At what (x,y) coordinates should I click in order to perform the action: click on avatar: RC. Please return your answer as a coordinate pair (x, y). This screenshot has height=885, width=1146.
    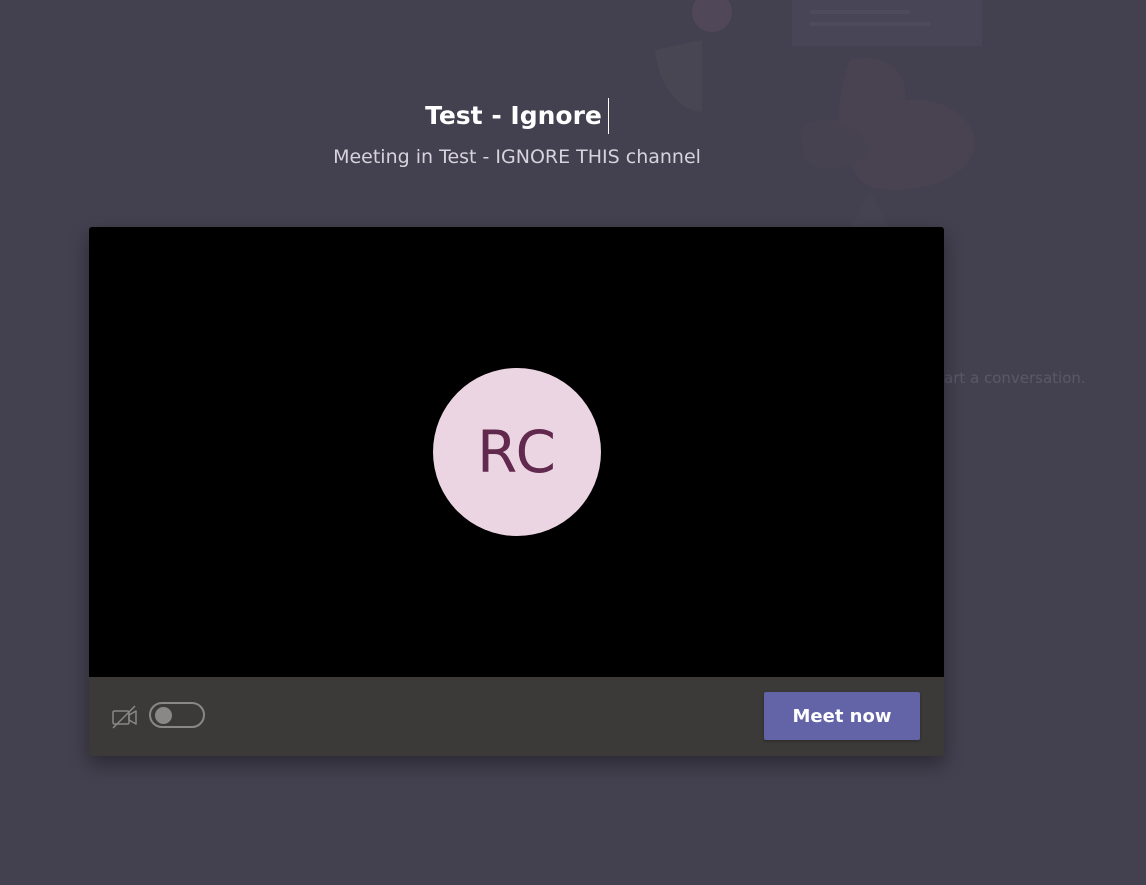
    Looking at the image, I should click on (517, 452).